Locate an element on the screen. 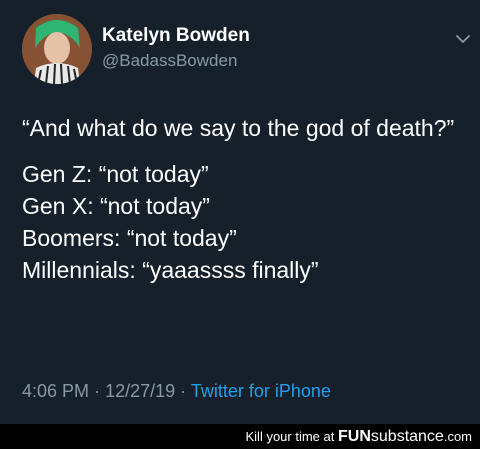 Image resolution: width=480 pixels, height=449 pixels. tweet-source-link: Twitter for iPhone is located at coordinates (261, 391).